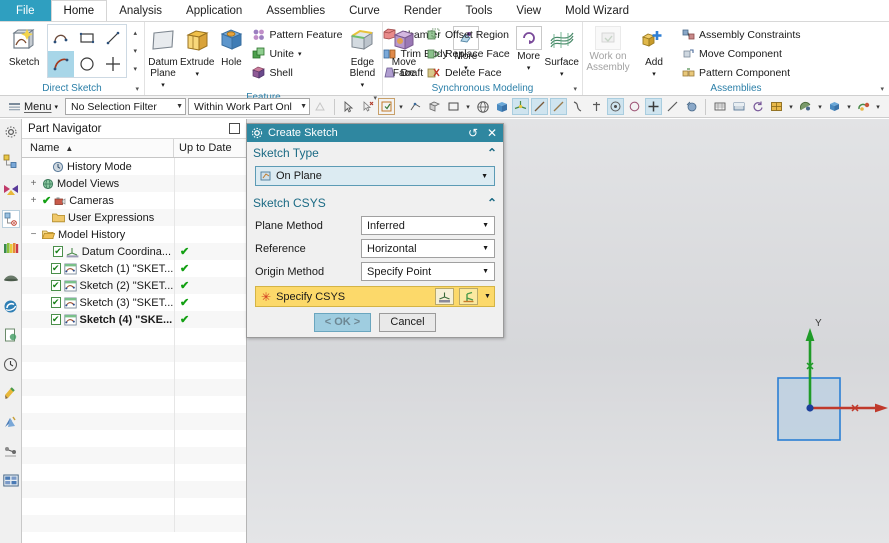 The width and height of the screenshot is (889, 543). What do you see at coordinates (197, 74) in the screenshot?
I see `extrude-dropdown-icon: ▾` at bounding box center [197, 74].